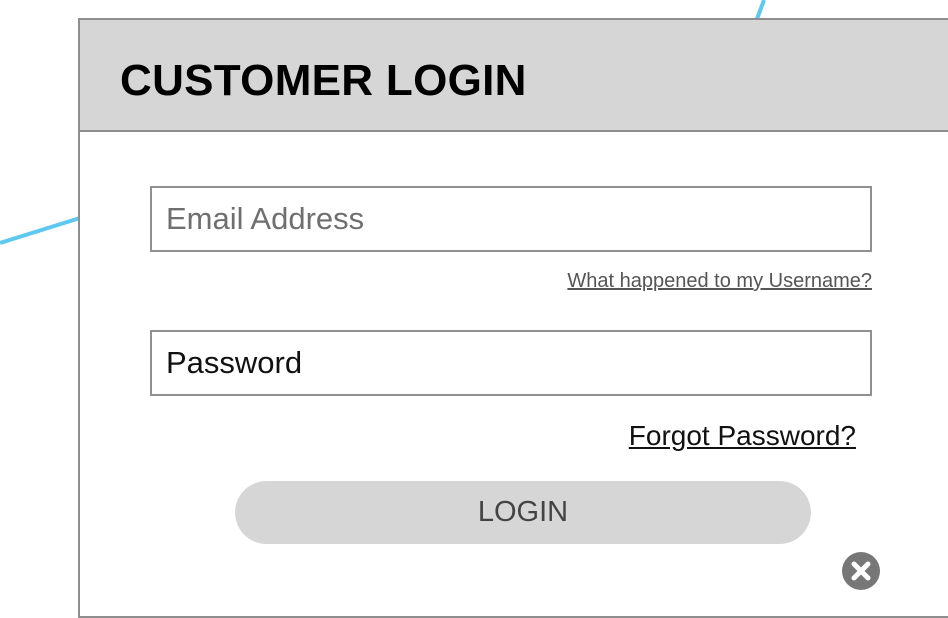  What do you see at coordinates (40, 230) in the screenshot?
I see `connector-line-left` at bounding box center [40, 230].